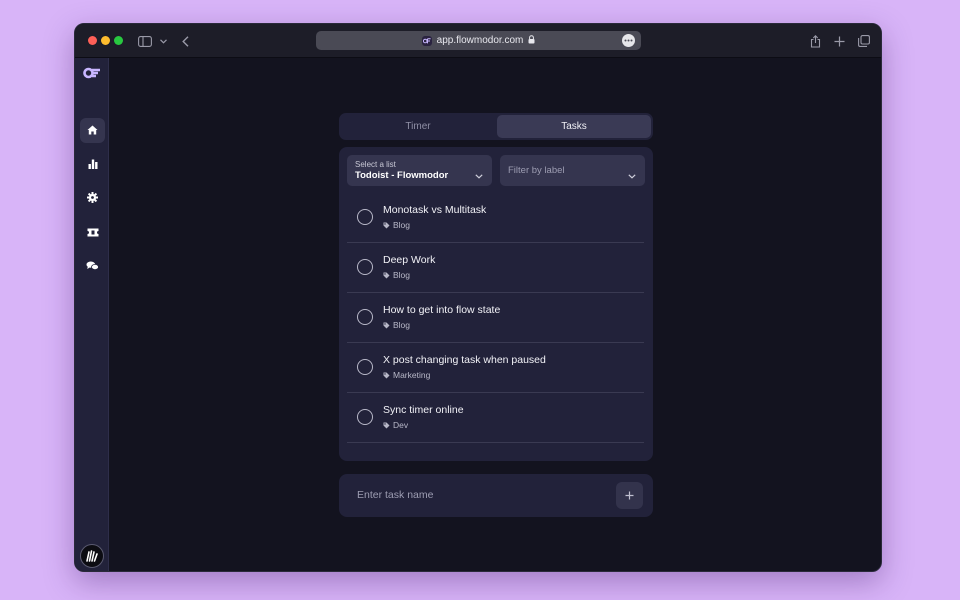  What do you see at coordinates (92, 40) in the screenshot?
I see `close-window-button` at bounding box center [92, 40].